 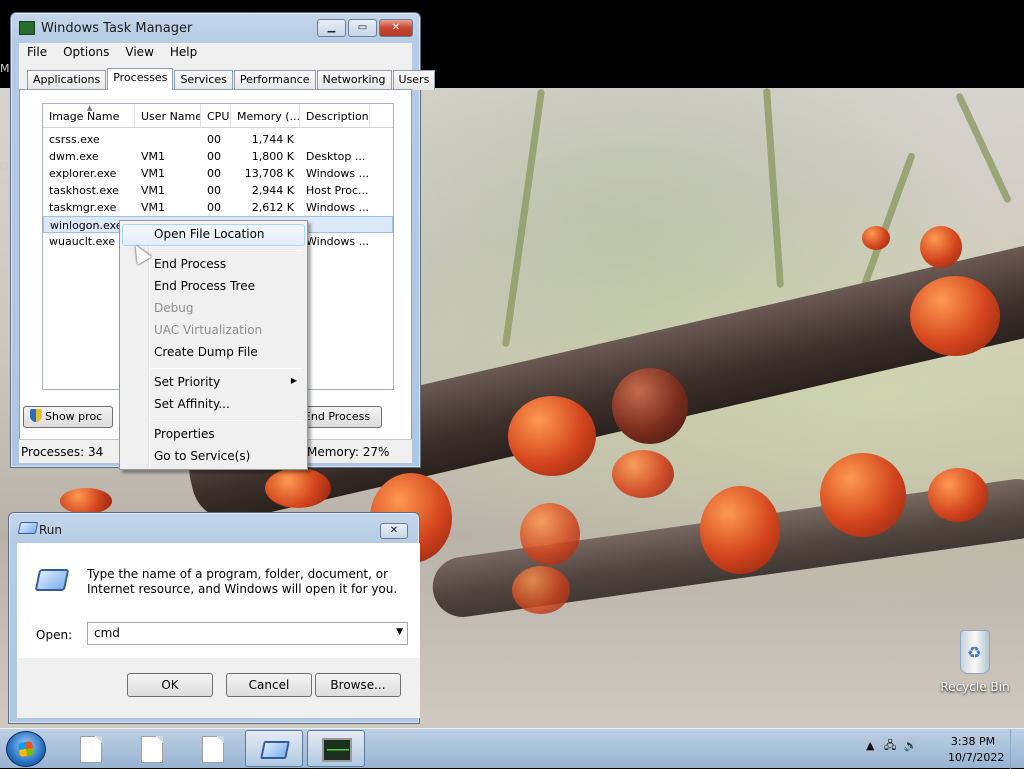 What do you see at coordinates (174, 308) in the screenshot?
I see `menu-debug: Debug` at bounding box center [174, 308].